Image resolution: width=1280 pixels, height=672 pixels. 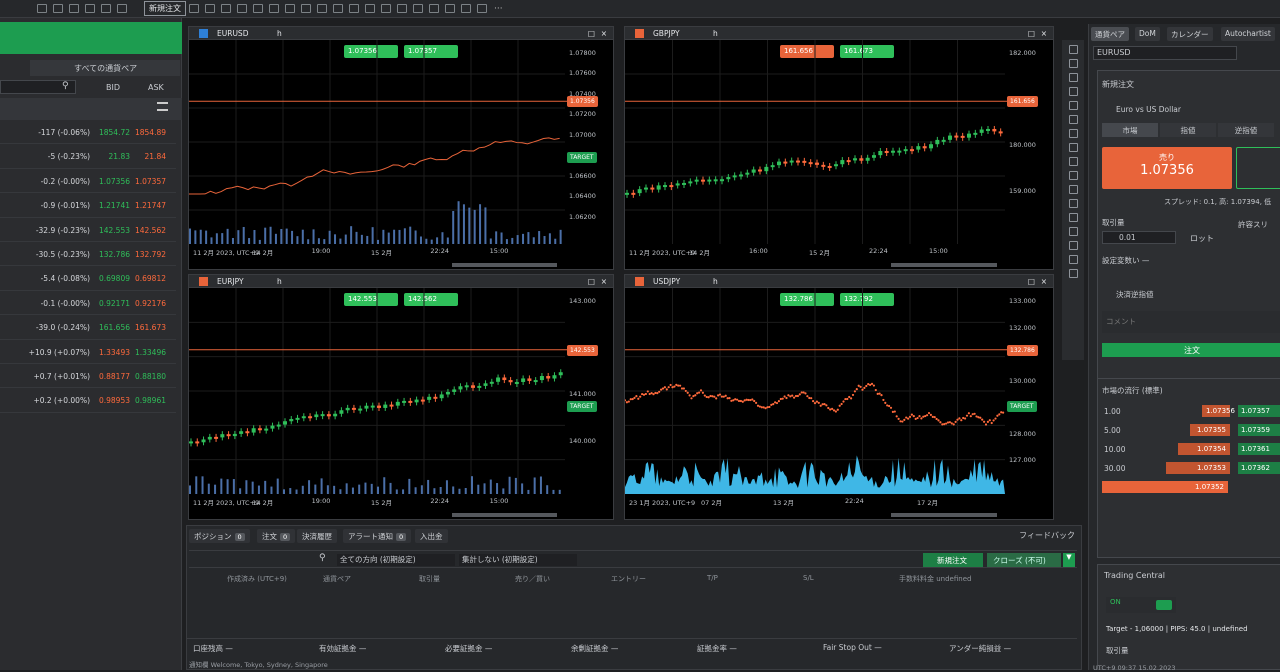 I want to click on search-icon: ⚲, so click(x=65, y=86).